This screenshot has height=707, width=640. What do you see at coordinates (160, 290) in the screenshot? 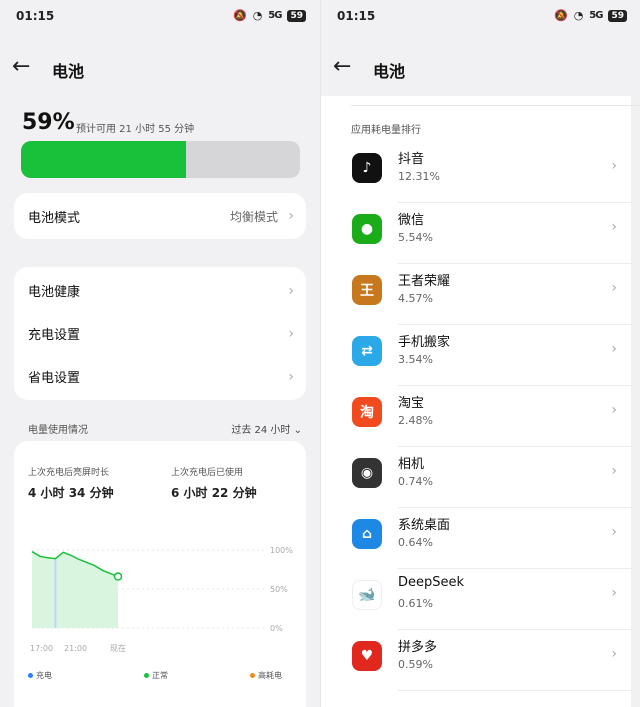
I see `settings-item-battery-health: 电池健康 ›` at bounding box center [160, 290].